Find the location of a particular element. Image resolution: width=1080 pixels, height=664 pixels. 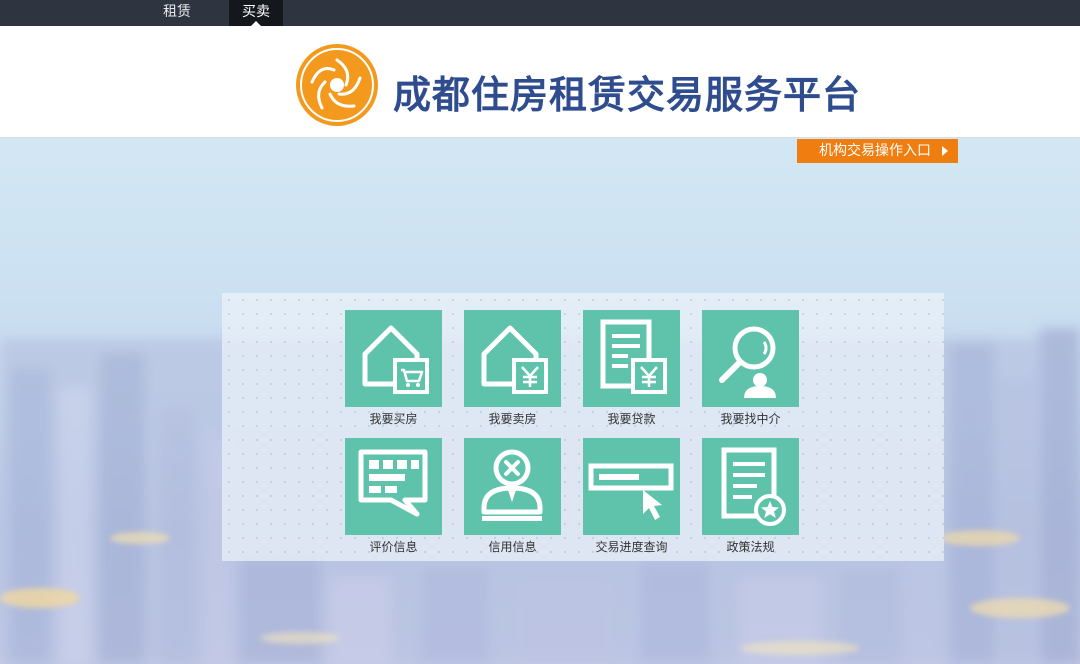

house-yuan-icon is located at coordinates (514, 359).